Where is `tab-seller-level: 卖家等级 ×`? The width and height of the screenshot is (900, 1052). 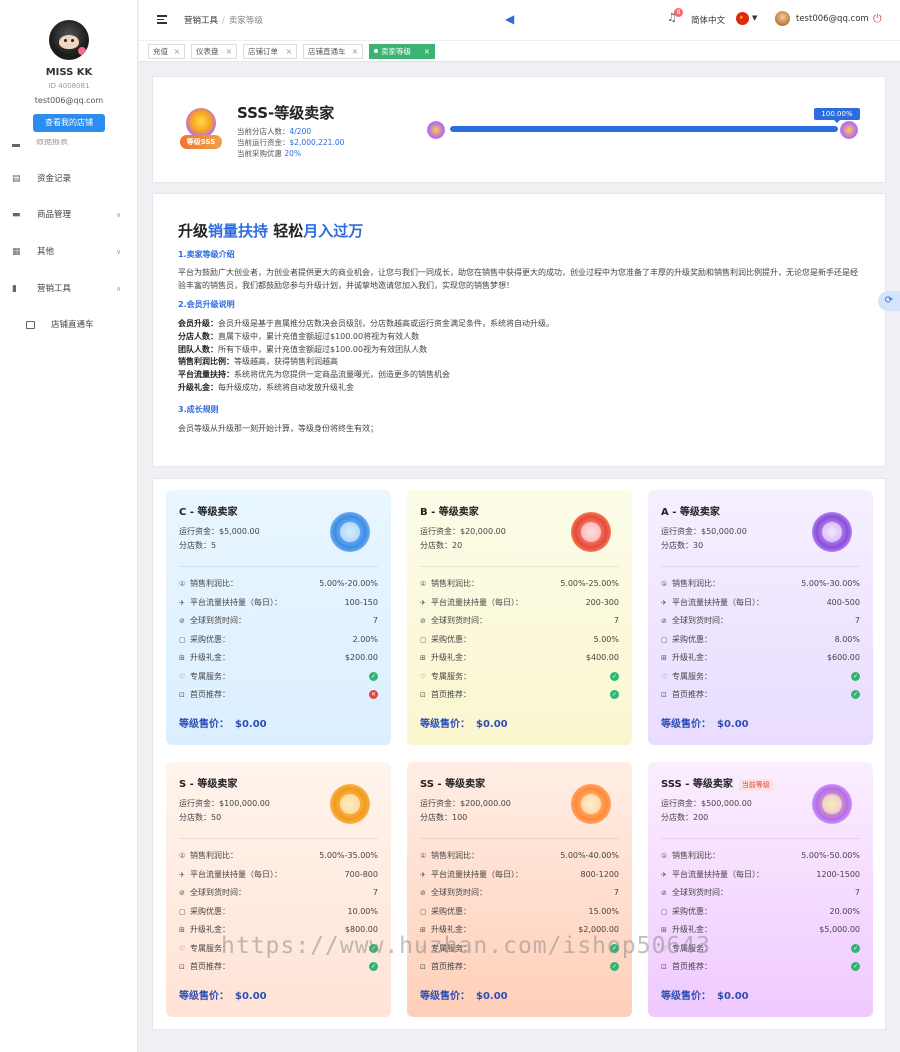 tab-seller-level: 卖家等级 × is located at coordinates (402, 51).